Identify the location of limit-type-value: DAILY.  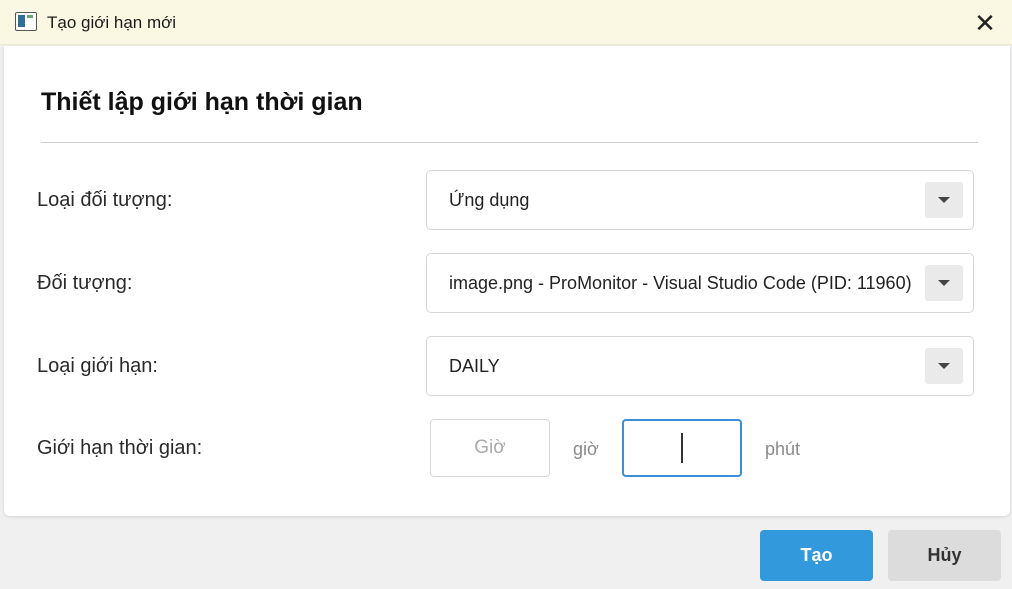
(474, 366).